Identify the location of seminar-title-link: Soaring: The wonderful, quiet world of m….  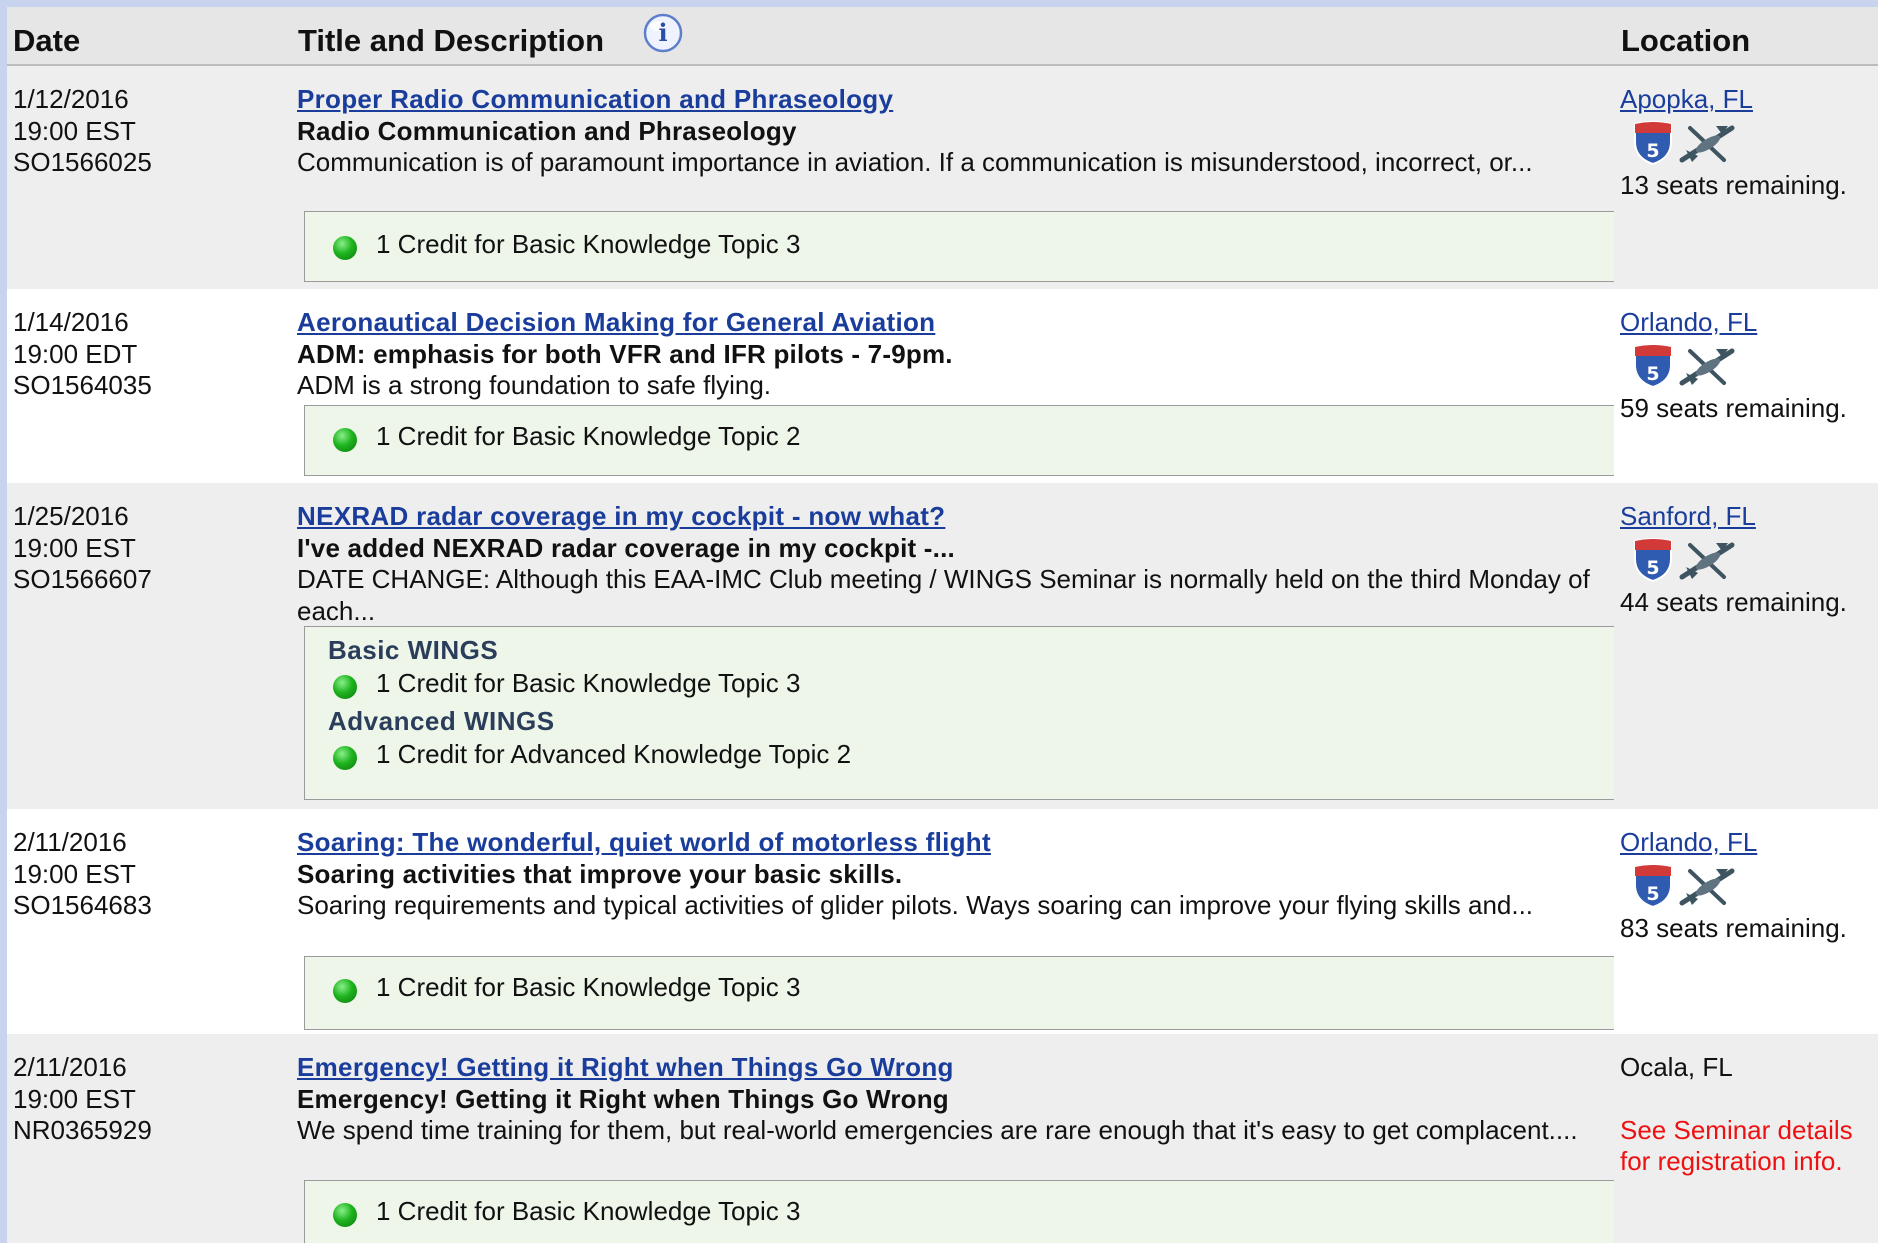
(954, 843).